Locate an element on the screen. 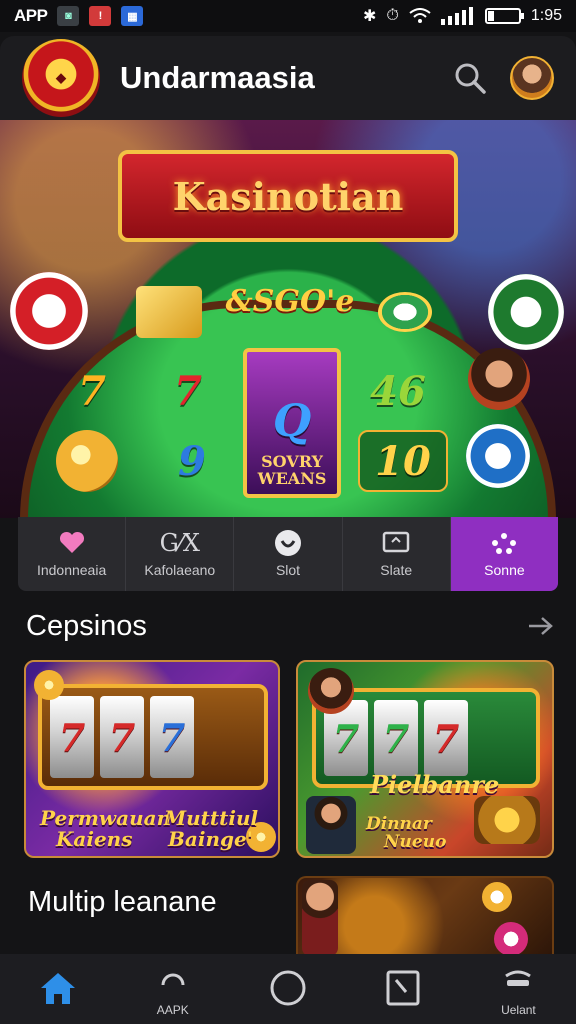 The height and width of the screenshot is (1024, 576). hero-center-reel: Q SOVRY WEANS is located at coordinates (292, 423).